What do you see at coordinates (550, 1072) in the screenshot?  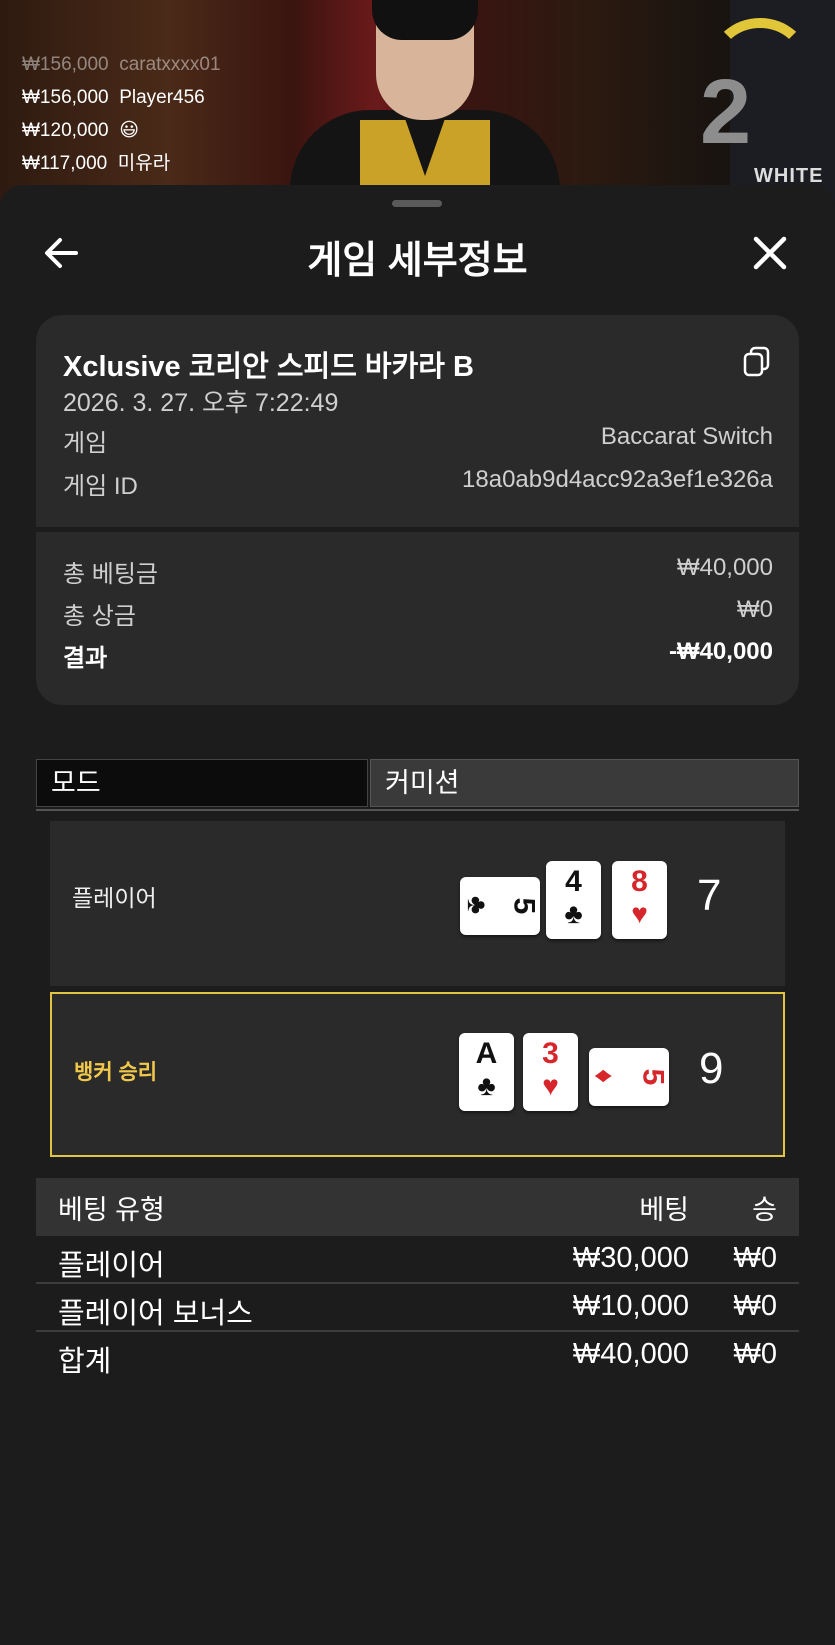 I see `playing-card: 3 ♥` at bounding box center [550, 1072].